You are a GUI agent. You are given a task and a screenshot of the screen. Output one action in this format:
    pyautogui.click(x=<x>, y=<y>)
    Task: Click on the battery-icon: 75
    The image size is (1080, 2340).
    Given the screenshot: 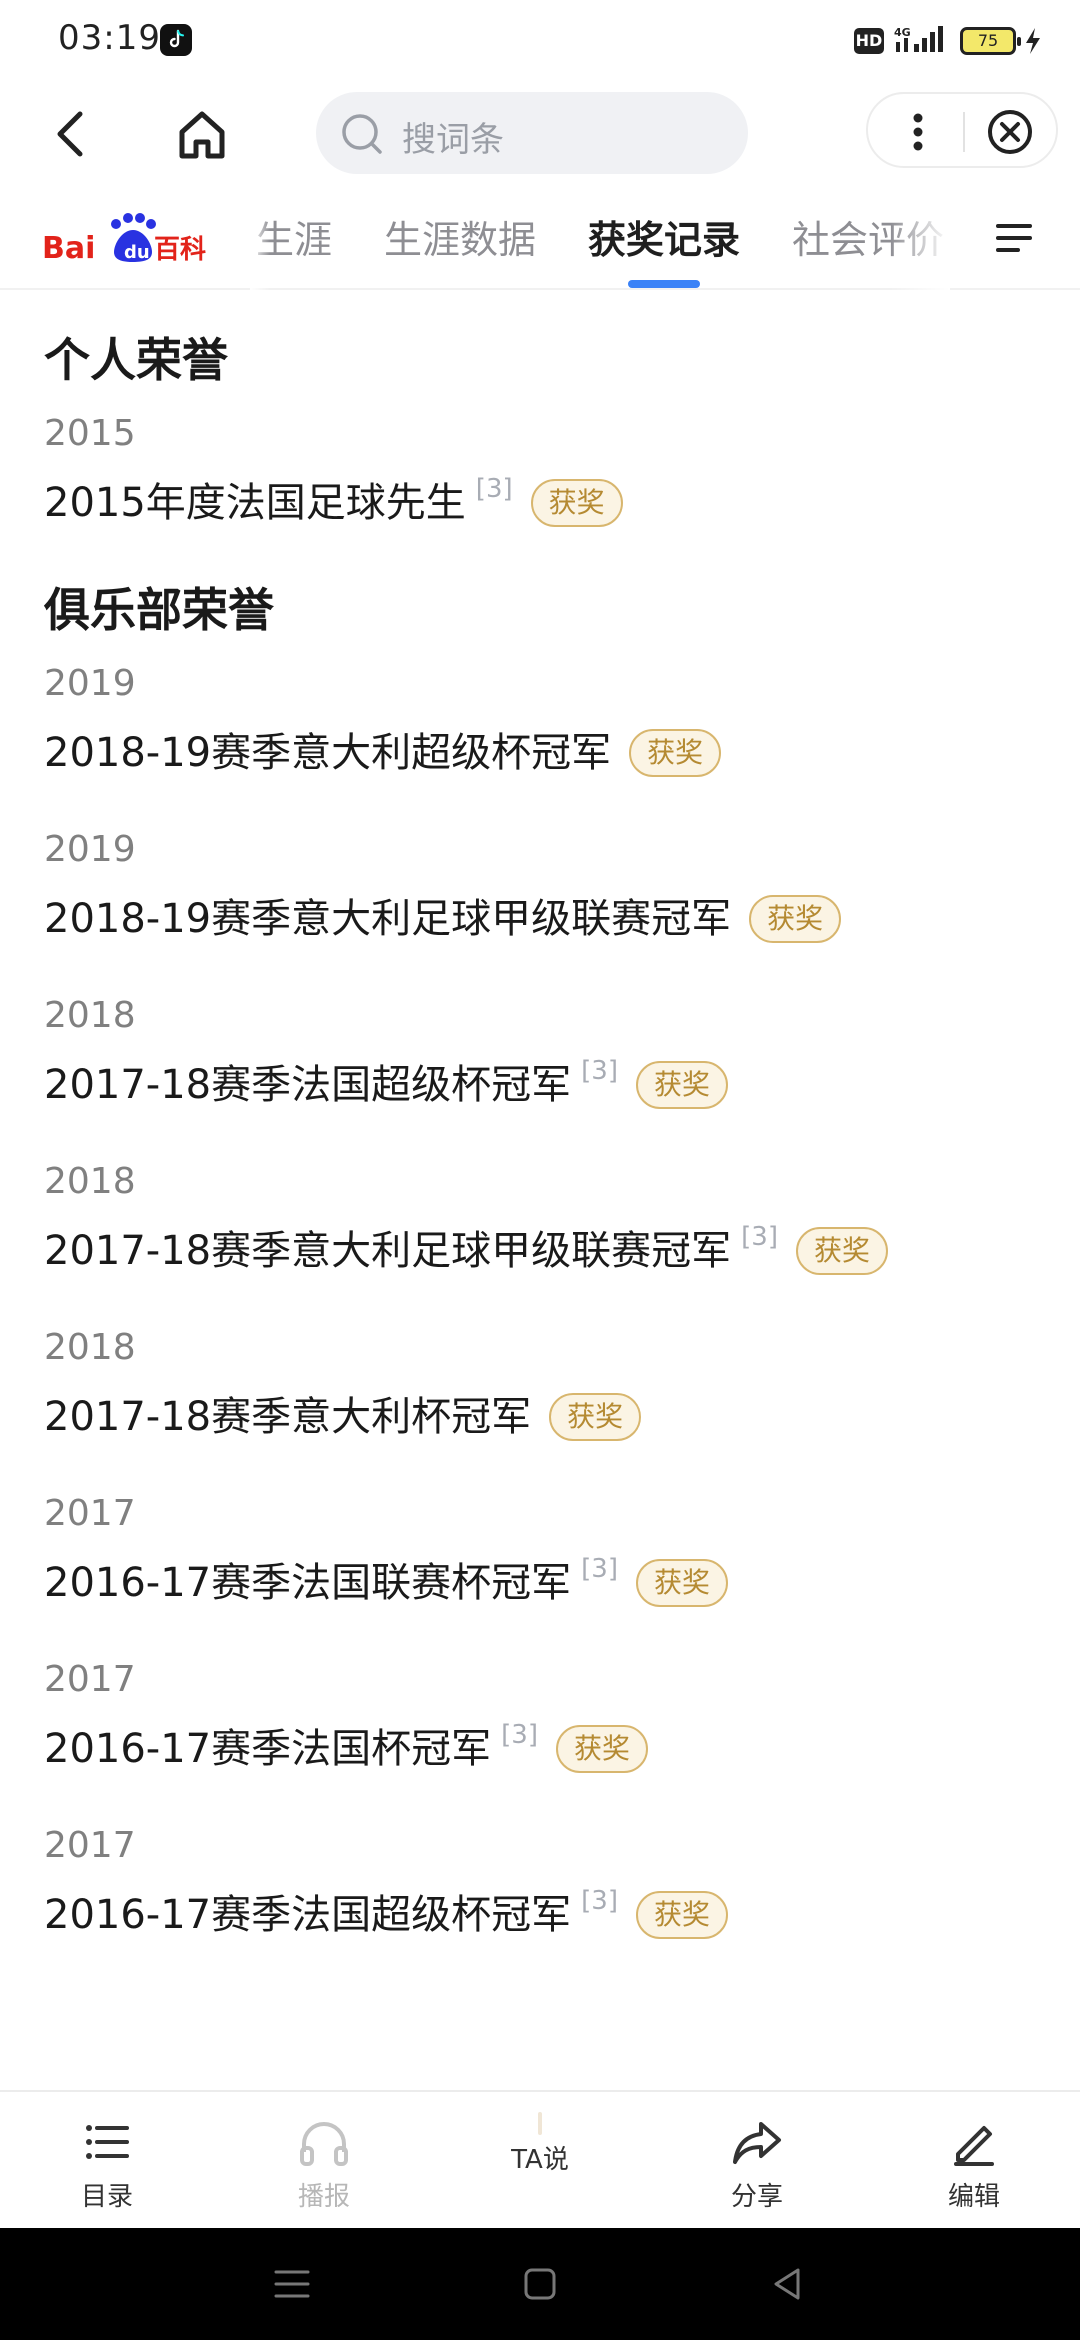 What is the action you would take?
    pyautogui.click(x=990, y=41)
    